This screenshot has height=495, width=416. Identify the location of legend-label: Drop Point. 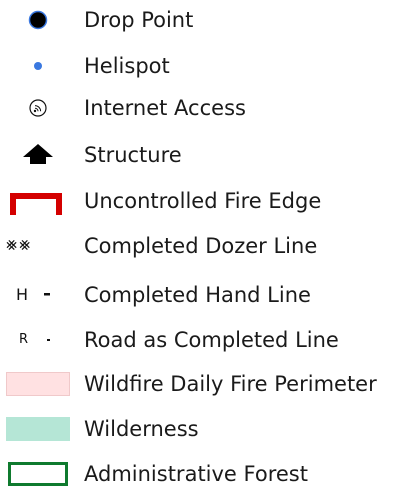
(139, 20).